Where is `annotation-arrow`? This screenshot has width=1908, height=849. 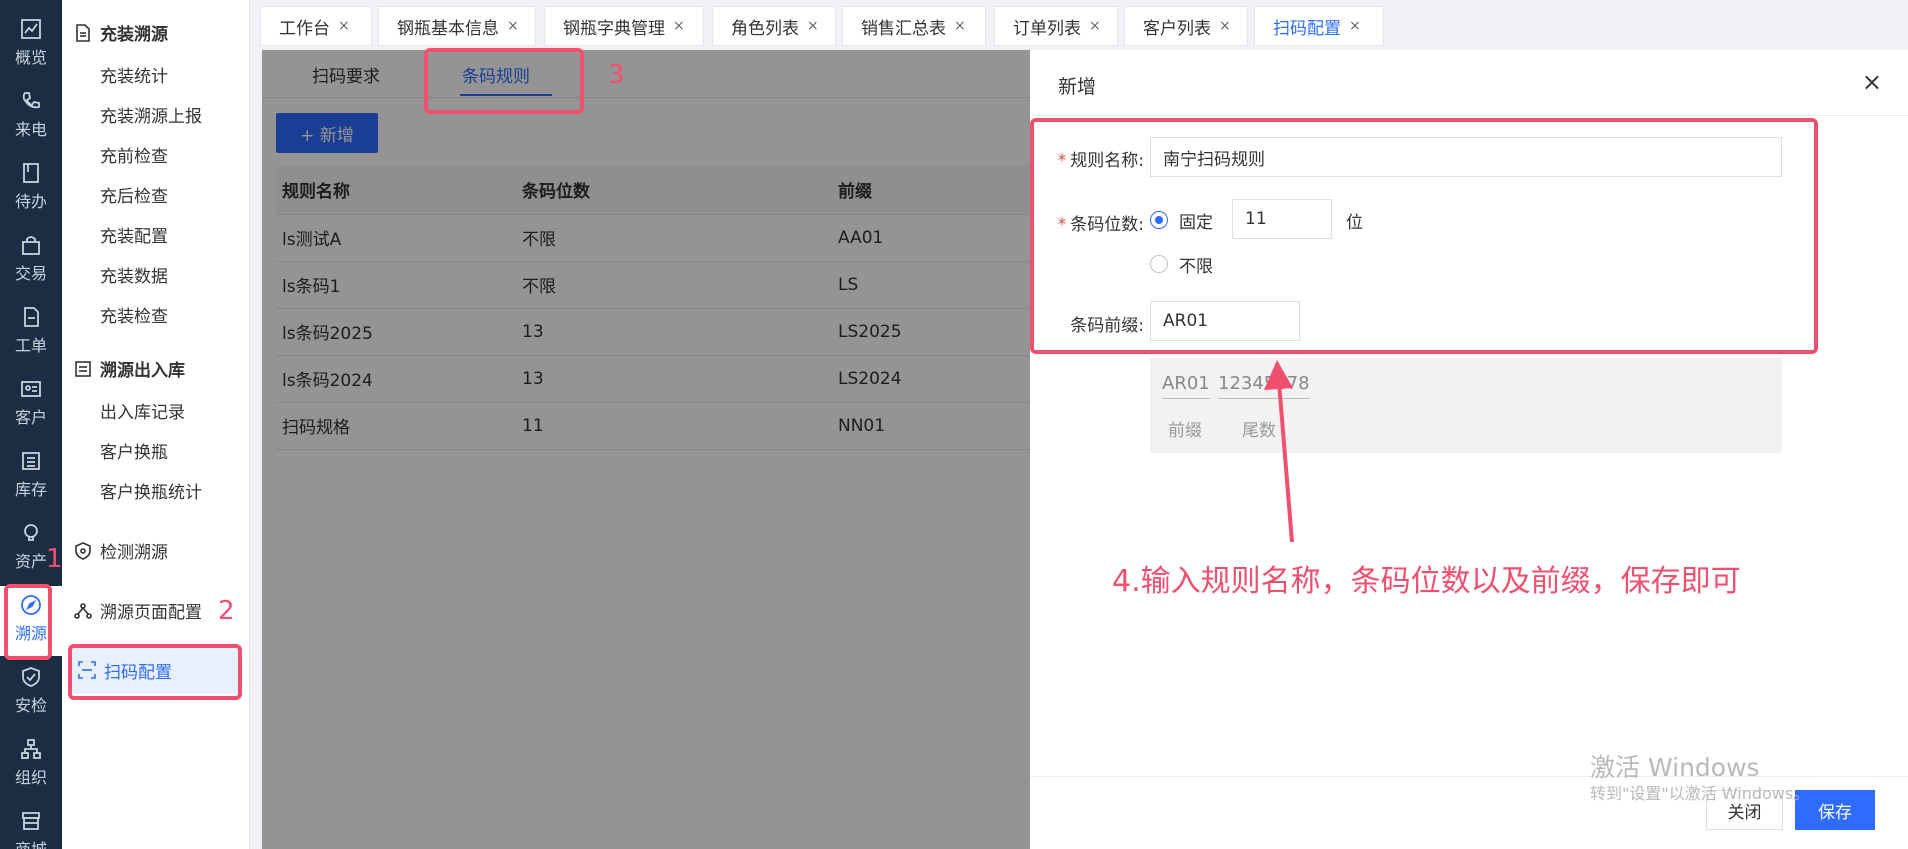 annotation-arrow is located at coordinates (1279, 451).